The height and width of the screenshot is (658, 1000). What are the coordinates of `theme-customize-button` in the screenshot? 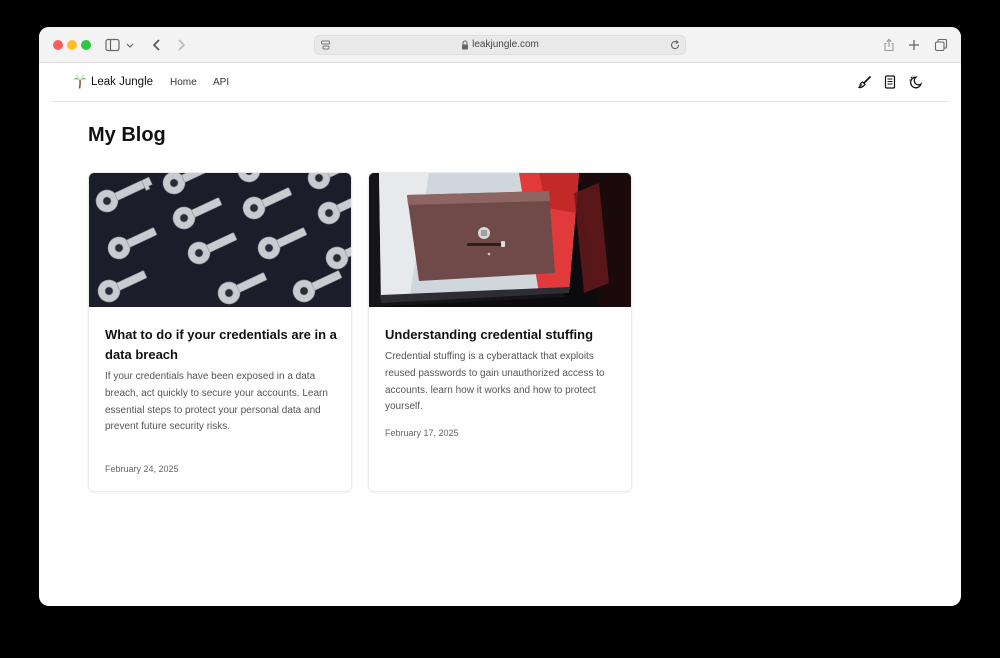 It's located at (865, 82).